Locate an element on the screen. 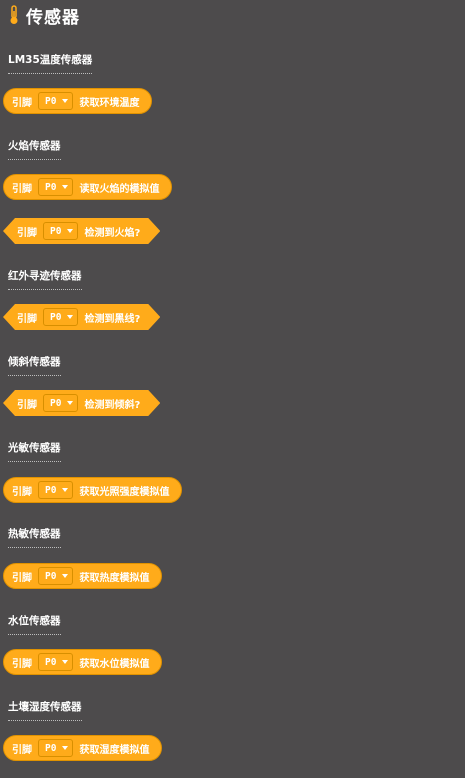 The image size is (465, 778). block-text: 检测到倾斜? is located at coordinates (112, 405).